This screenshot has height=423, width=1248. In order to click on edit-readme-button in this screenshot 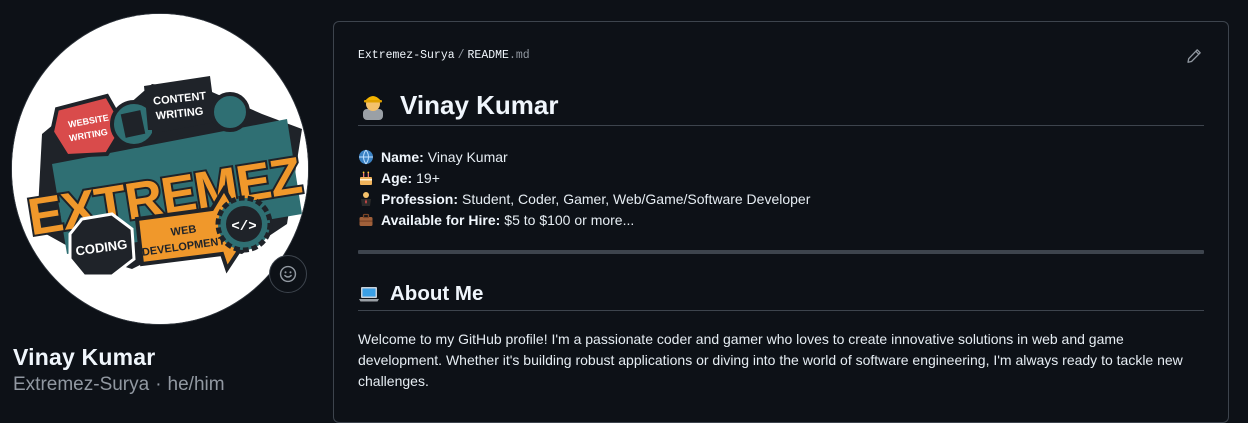, I will do `click(1196, 58)`.